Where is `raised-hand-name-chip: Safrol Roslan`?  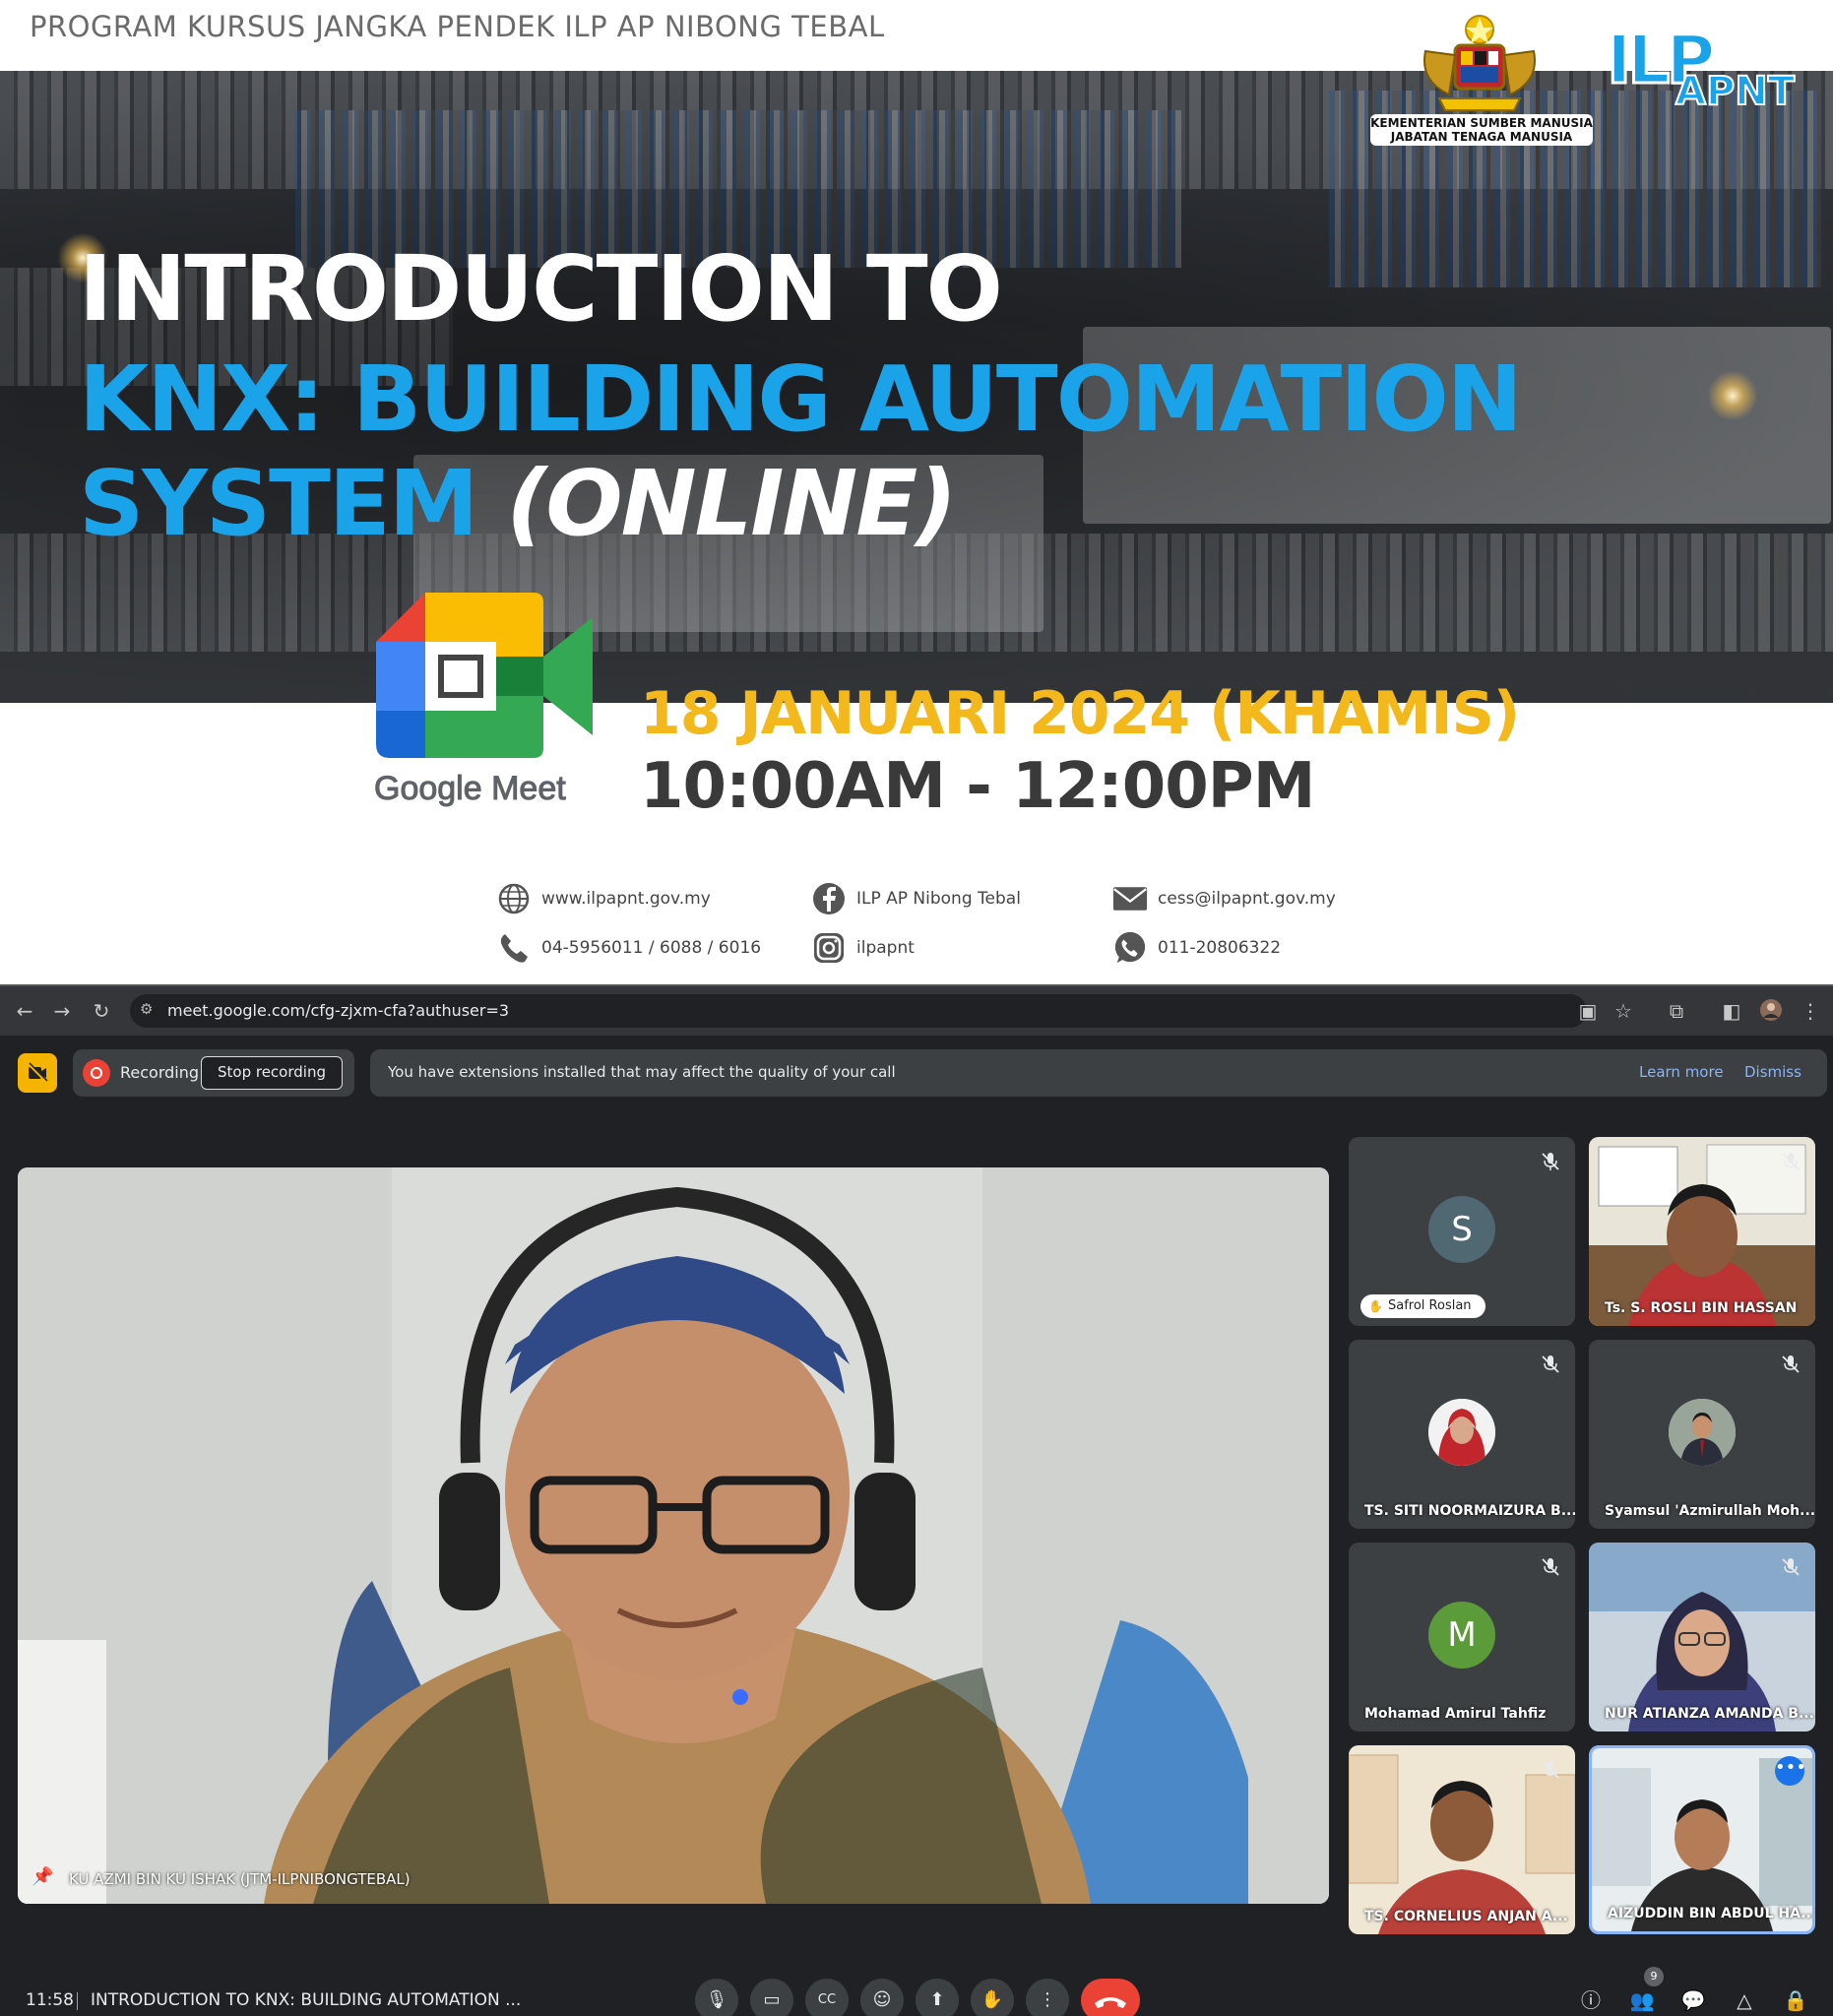
raised-hand-name-chip: Safrol Roslan is located at coordinates (1423, 1306).